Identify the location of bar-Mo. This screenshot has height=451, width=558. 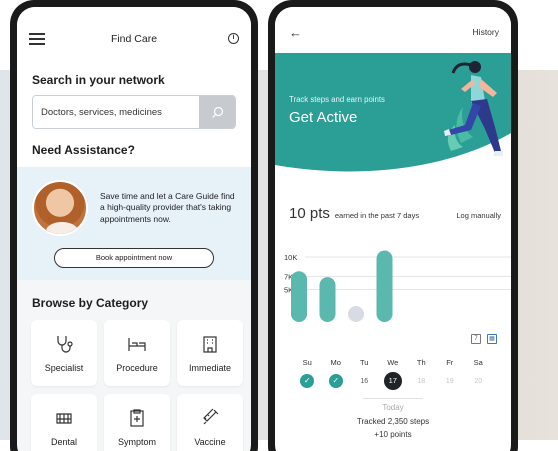
(327, 299).